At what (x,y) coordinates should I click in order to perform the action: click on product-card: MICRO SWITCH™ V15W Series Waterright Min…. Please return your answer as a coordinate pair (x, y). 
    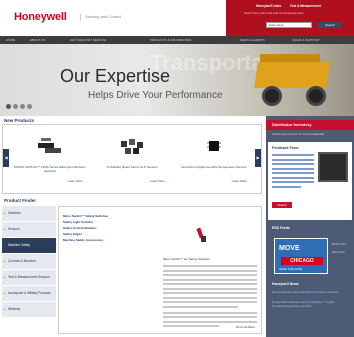
    Looking at the image, I should click on (50, 160).